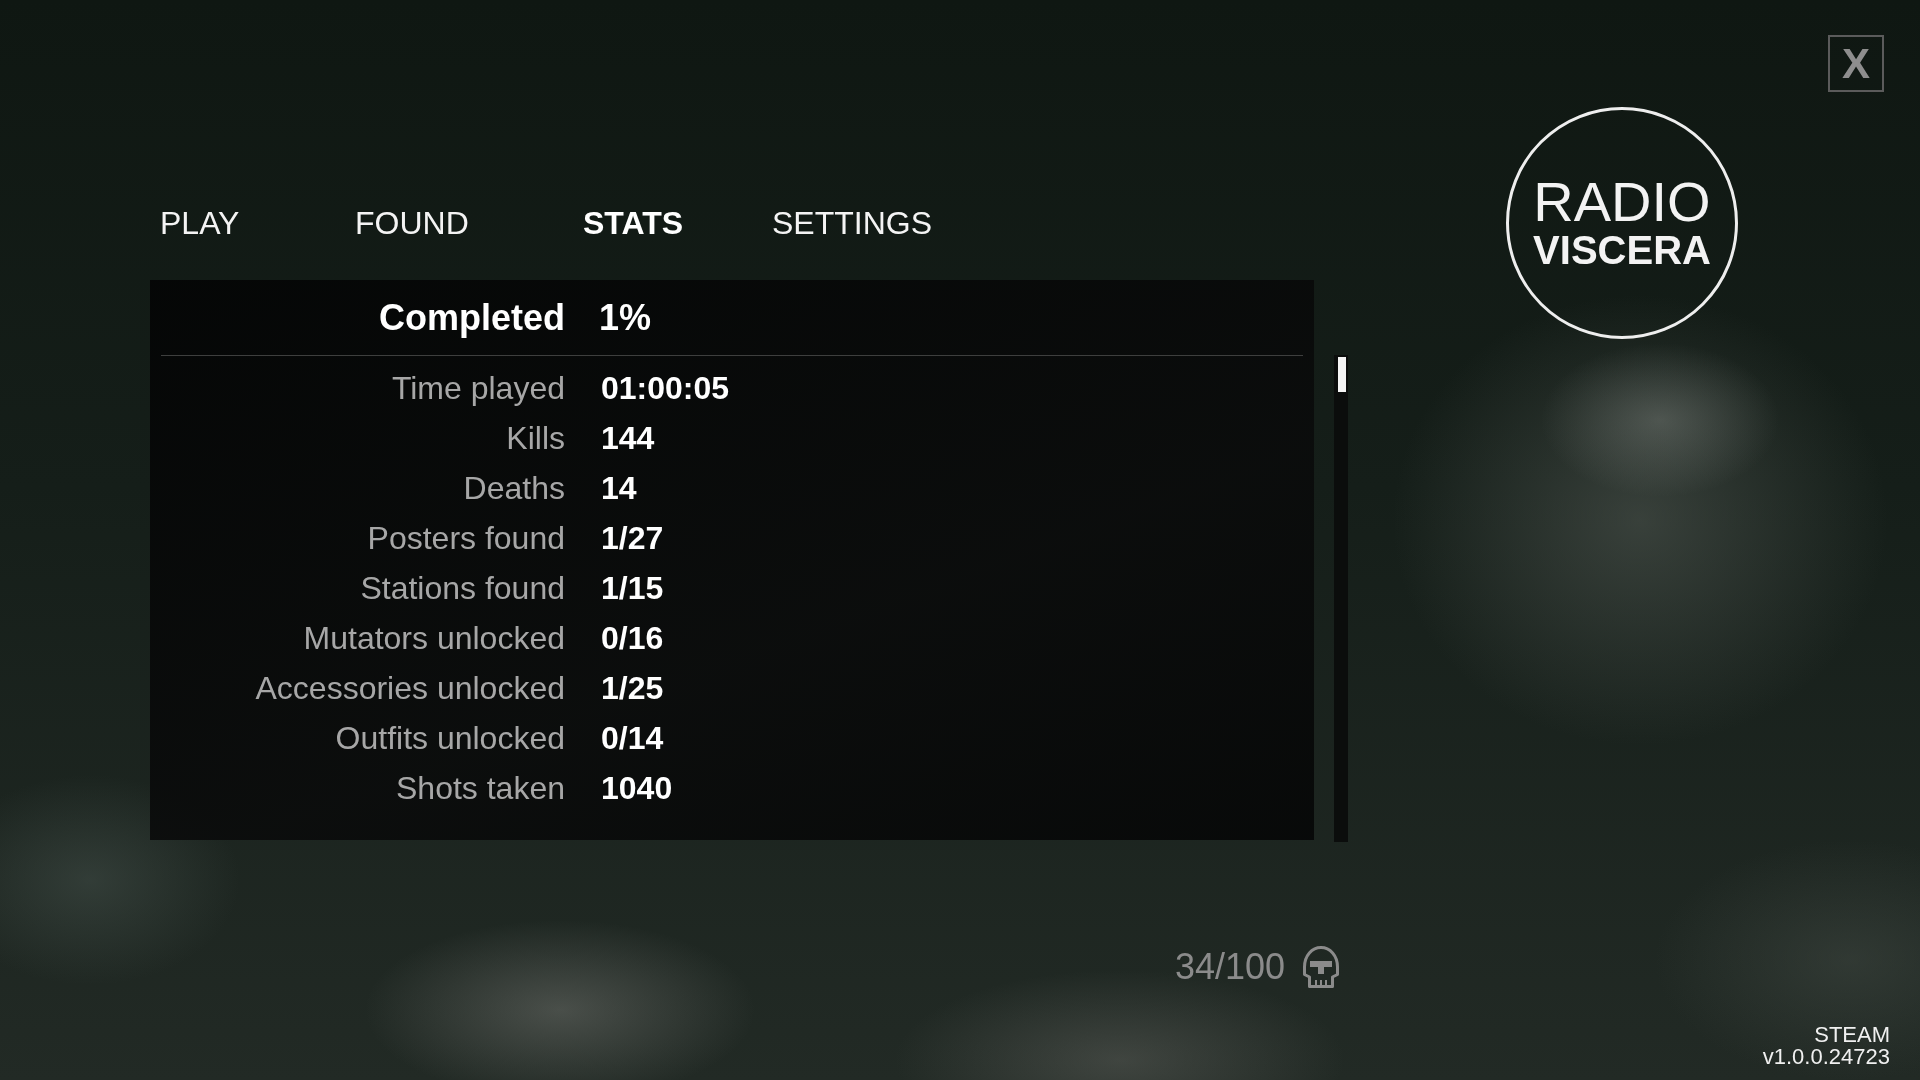  What do you see at coordinates (633, 223) in the screenshot?
I see `menu-tab: STATS` at bounding box center [633, 223].